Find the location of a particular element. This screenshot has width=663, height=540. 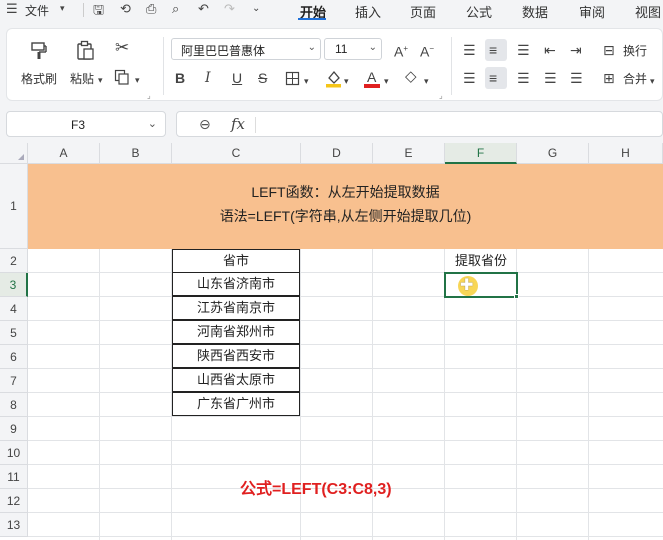

tab-formula: 公式 is located at coordinates (479, 11).